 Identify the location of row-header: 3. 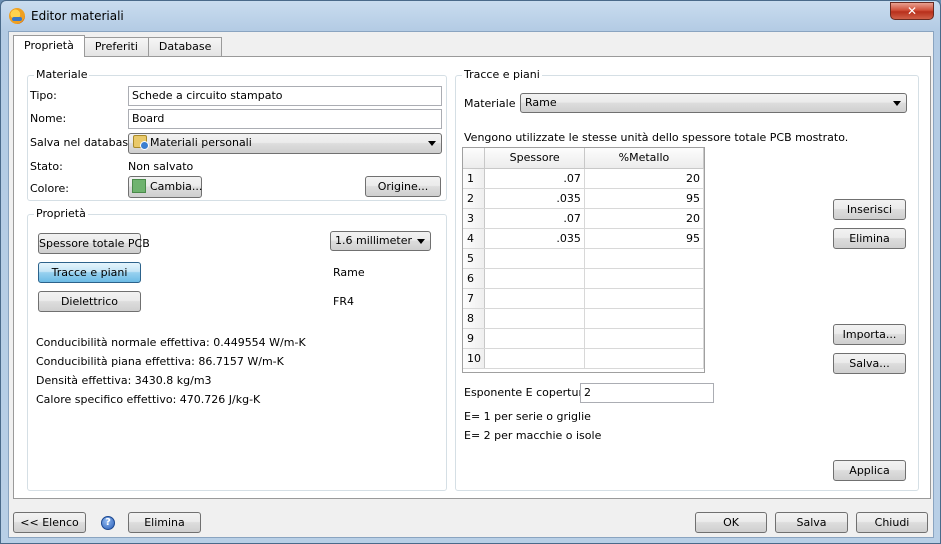
(474, 218).